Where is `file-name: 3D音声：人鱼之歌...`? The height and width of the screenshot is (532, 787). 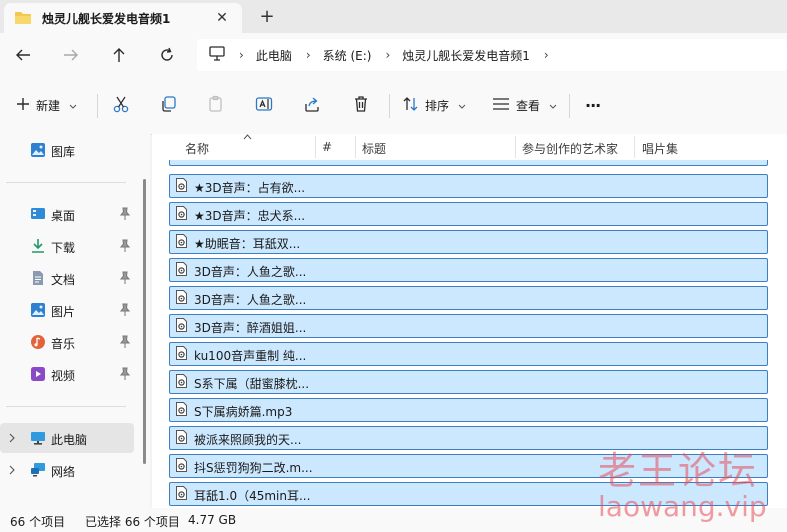
file-name: 3D音声：人鱼之歌... is located at coordinates (250, 300).